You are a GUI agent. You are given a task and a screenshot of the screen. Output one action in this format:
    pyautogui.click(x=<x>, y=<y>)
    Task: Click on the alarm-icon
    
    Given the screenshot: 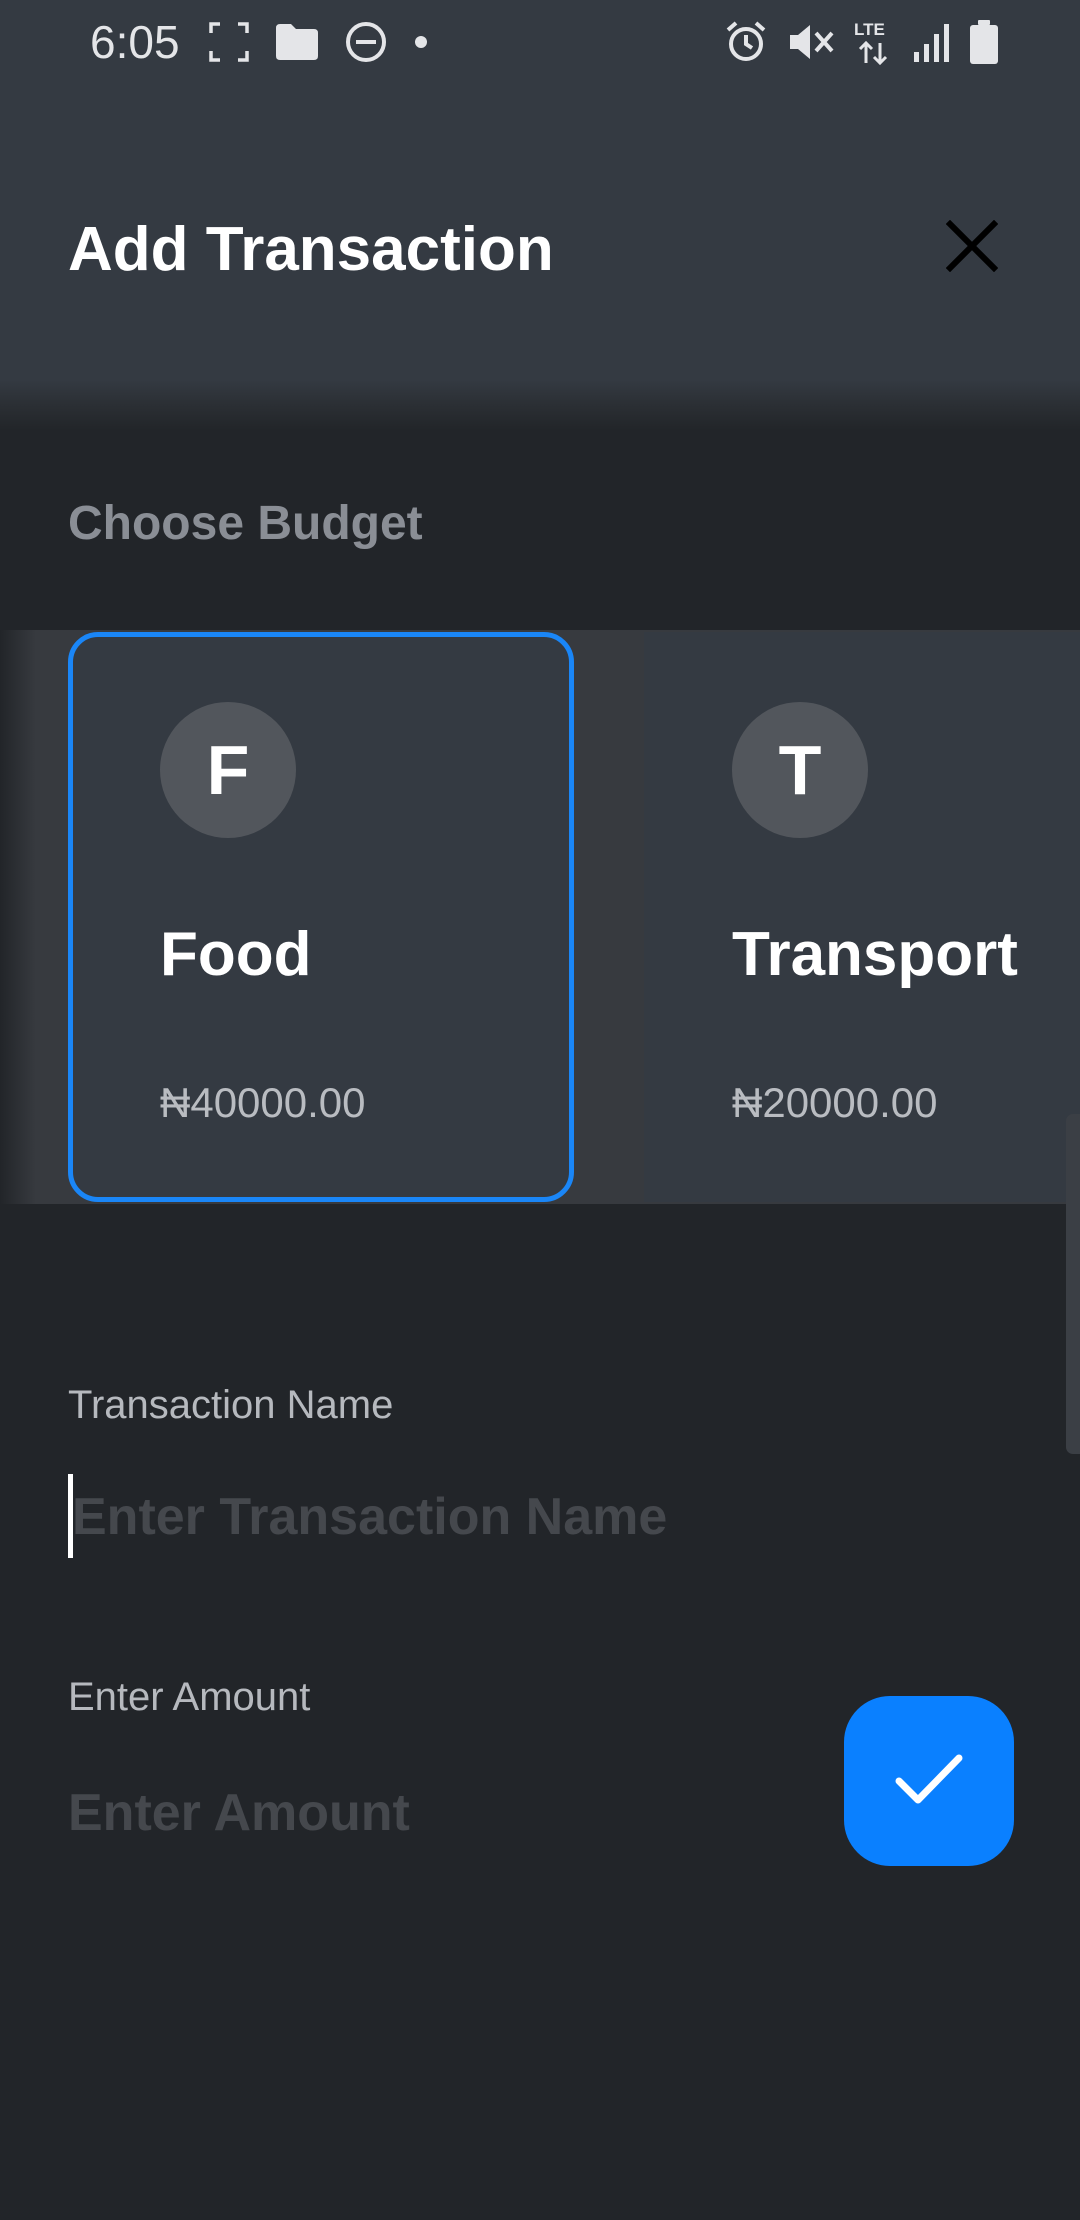 What is the action you would take?
    pyautogui.click(x=746, y=42)
    